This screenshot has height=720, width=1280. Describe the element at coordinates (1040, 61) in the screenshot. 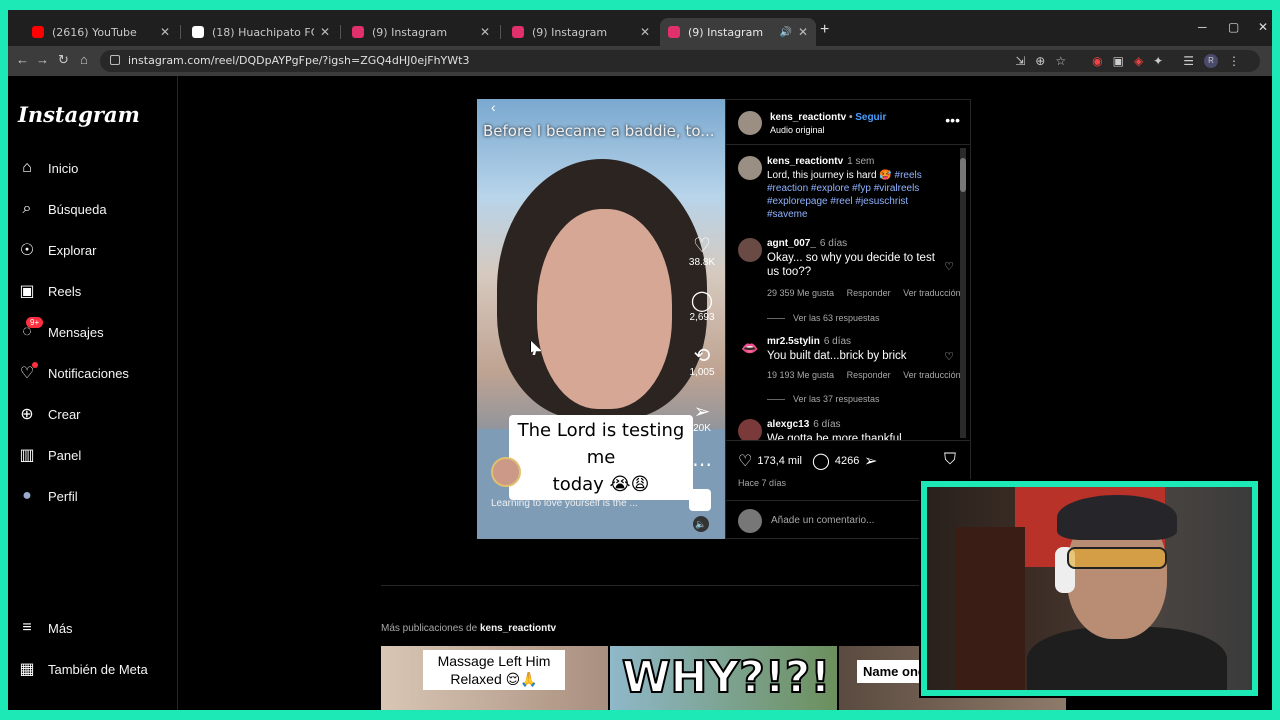

I see `zoom-icon: ⊕` at that location.